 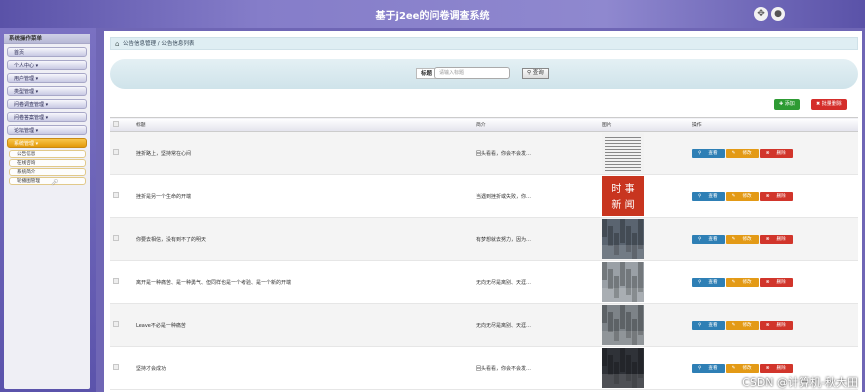 What do you see at coordinates (622, 188) in the screenshot?
I see `news-image-text: 时 事` at bounding box center [622, 188].